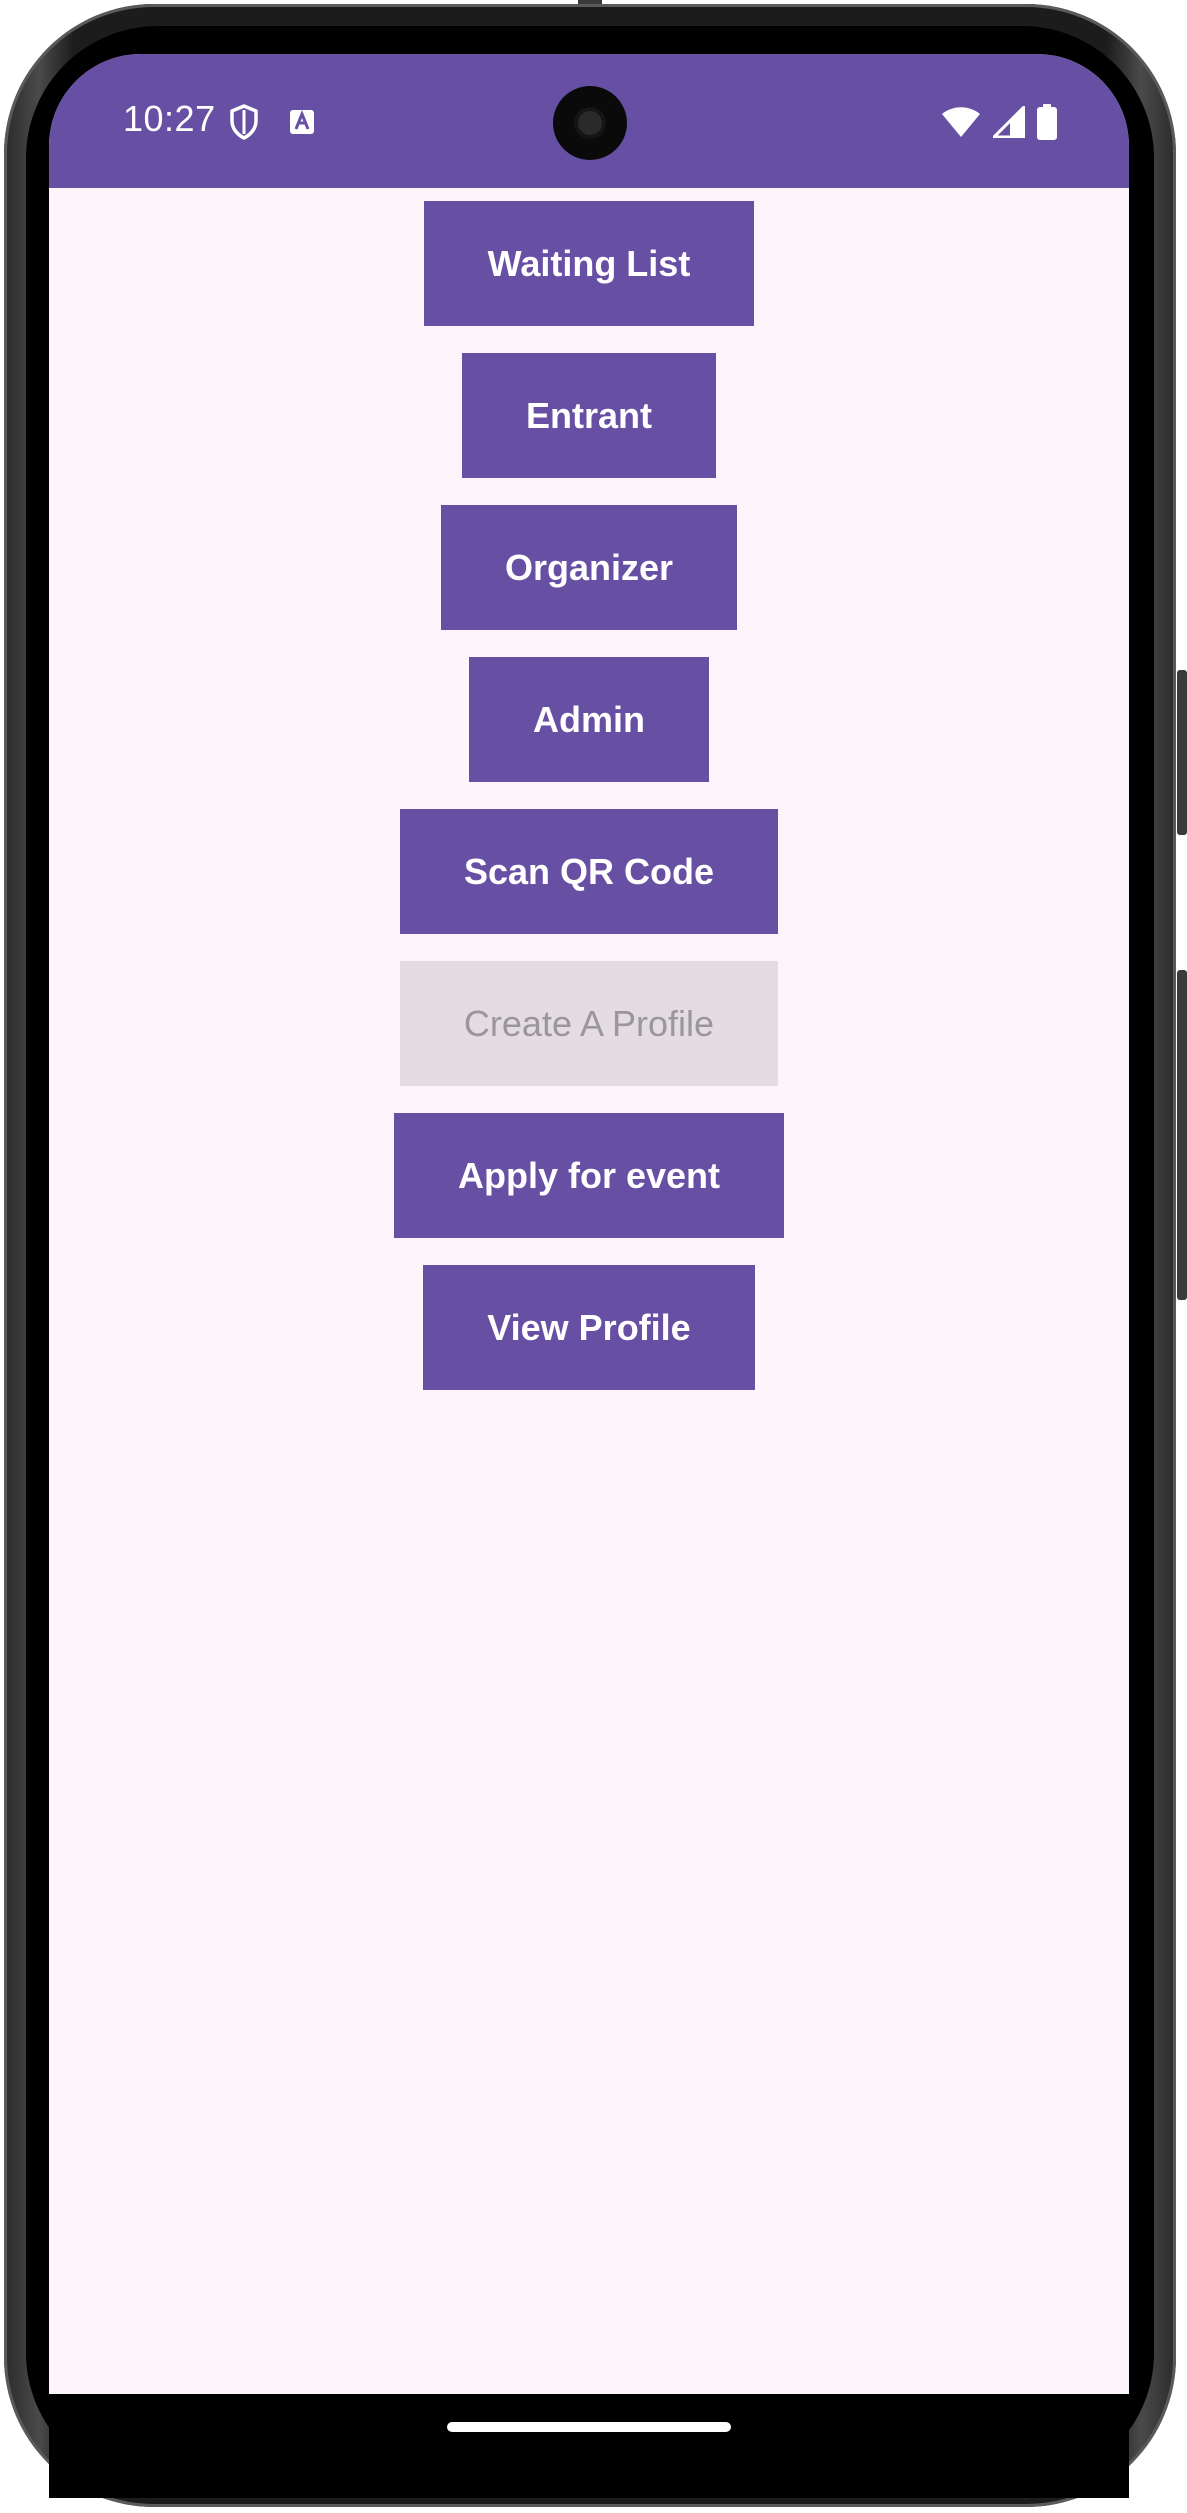  I want to click on admin-button: Admin, so click(589, 719).